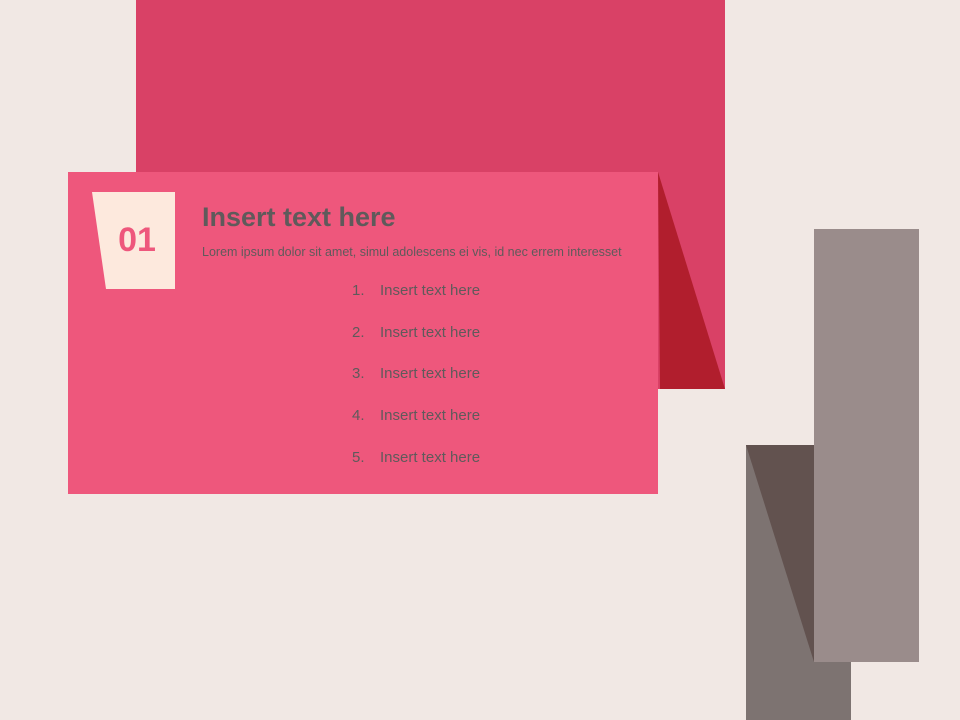 Image resolution: width=960 pixels, height=720 pixels. Describe the element at coordinates (416, 470) in the screenshot. I see `list-item: 5. Insert text here` at that location.